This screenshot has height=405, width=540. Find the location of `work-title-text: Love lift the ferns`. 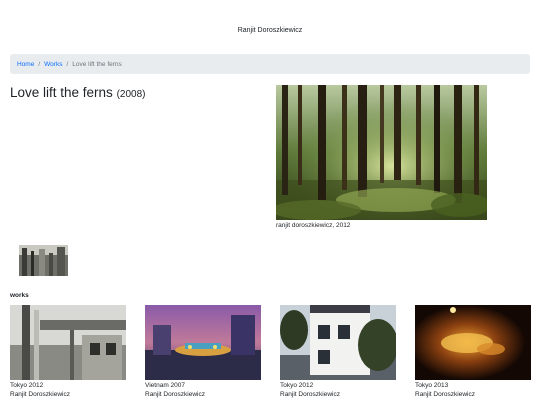

work-title-text: Love lift the ferns is located at coordinates (61, 92).